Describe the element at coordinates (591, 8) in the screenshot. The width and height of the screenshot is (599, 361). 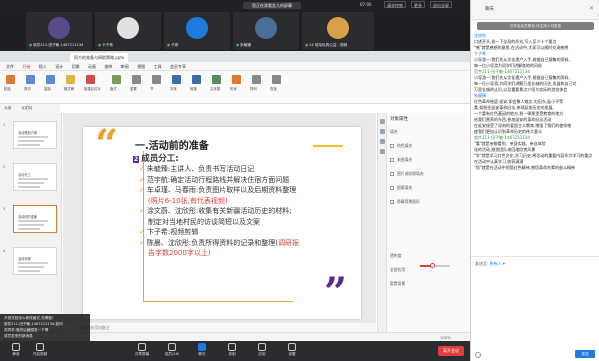
I see `close-icon: ✕` at that location.